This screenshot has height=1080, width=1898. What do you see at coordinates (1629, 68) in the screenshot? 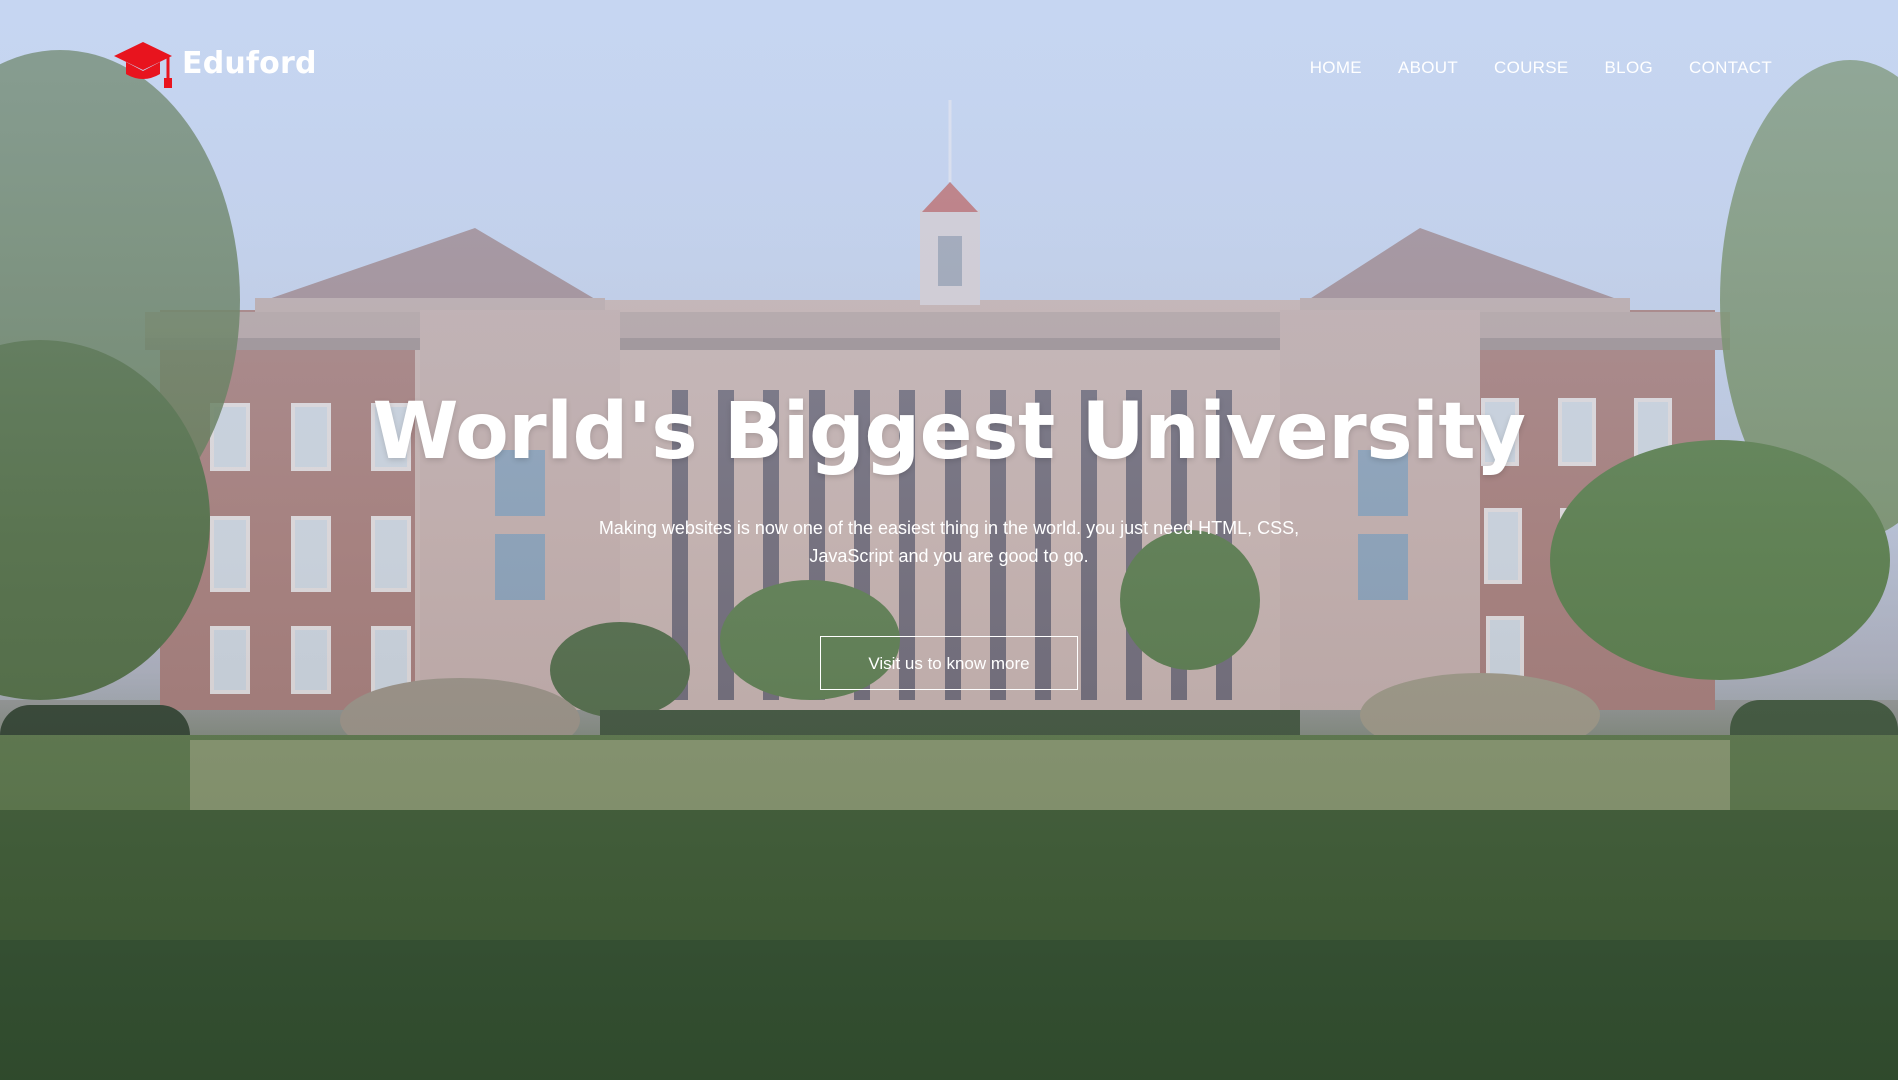
I see `nav-item-blog: BLOG` at bounding box center [1629, 68].